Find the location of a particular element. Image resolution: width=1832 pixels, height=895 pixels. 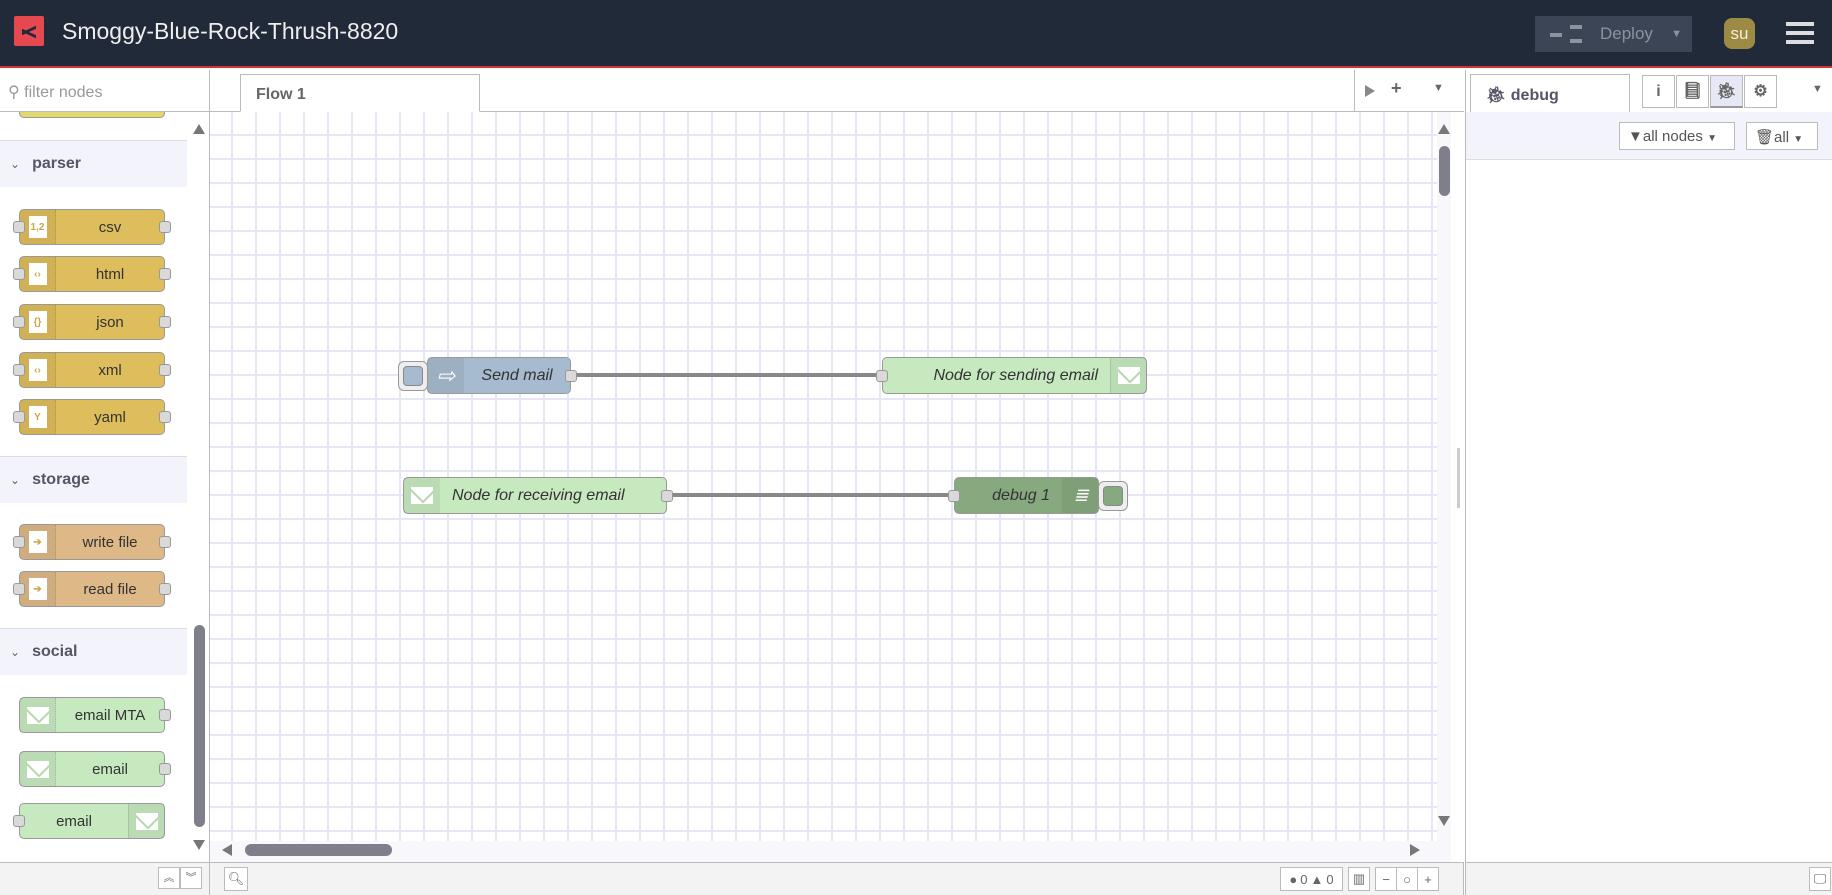

node-label: write file is located at coordinates (110, 542).